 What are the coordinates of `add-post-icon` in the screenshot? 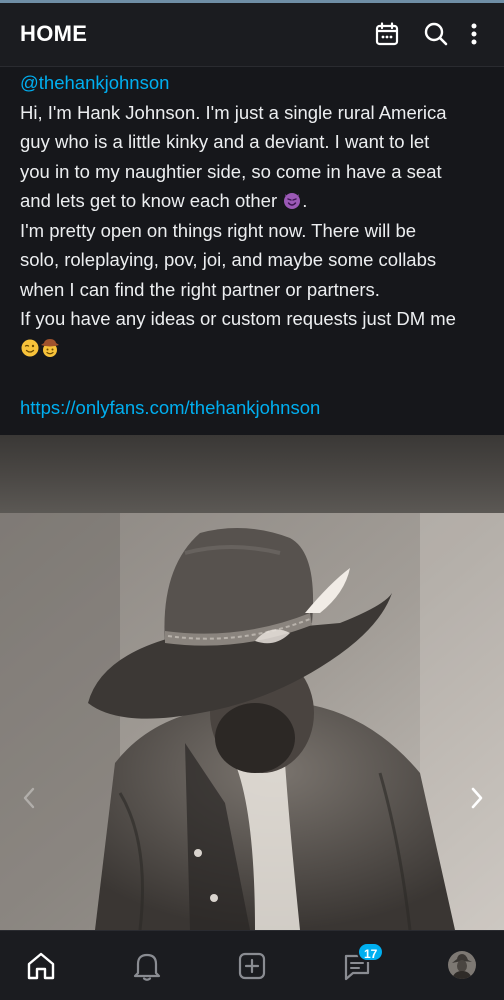 It's located at (252, 966).